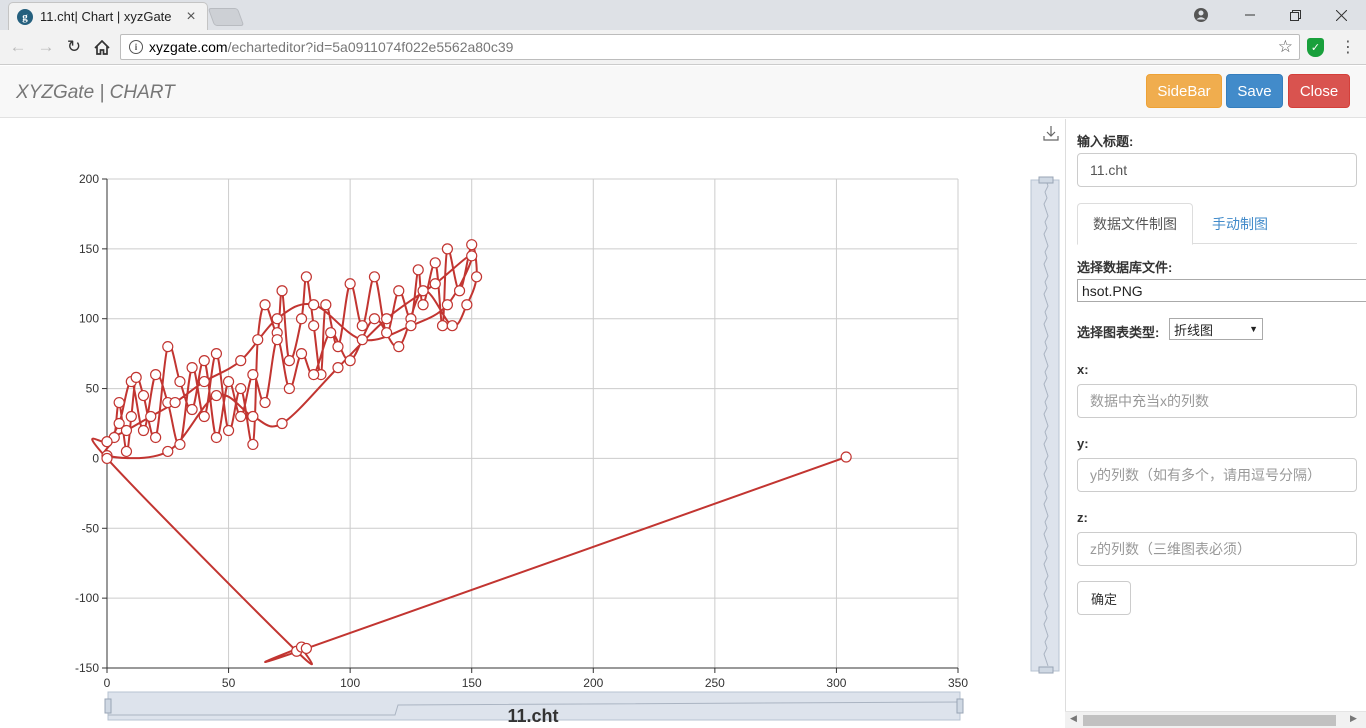 Image resolution: width=1366 pixels, height=728 pixels. I want to click on forward-arrow-icon: →, so click(46, 47).